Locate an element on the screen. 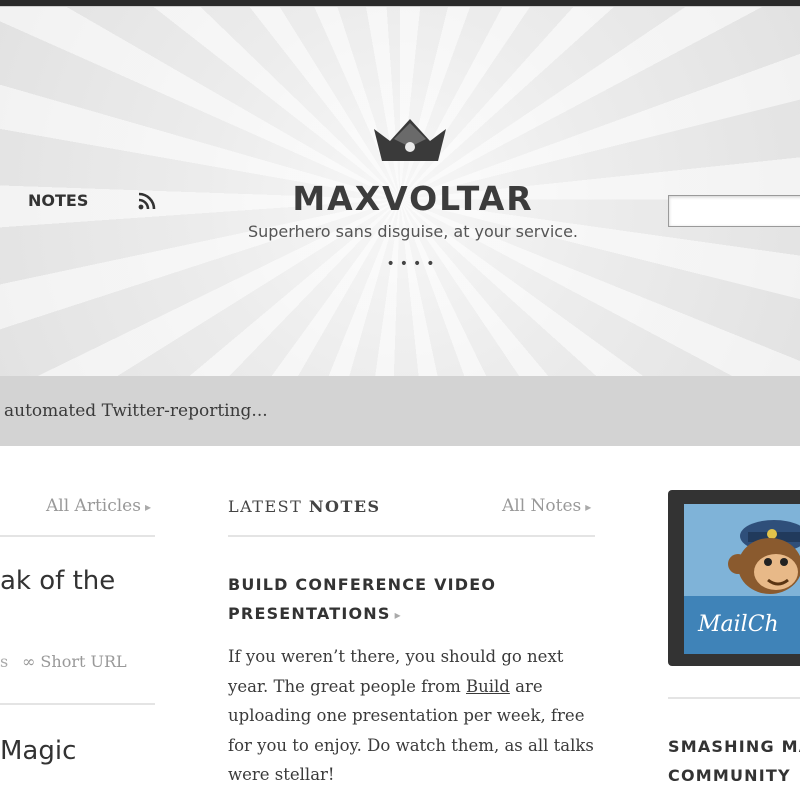 Image resolution: width=800 pixels, height=800 pixels. heading-prefix: LATEST is located at coordinates (265, 506).